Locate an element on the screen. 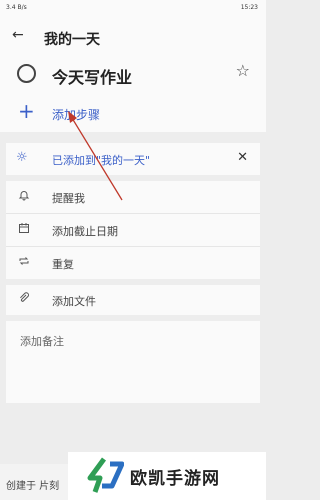 This screenshot has height=500, width=320. arrow-left-icon: ← is located at coordinates (18, 35).